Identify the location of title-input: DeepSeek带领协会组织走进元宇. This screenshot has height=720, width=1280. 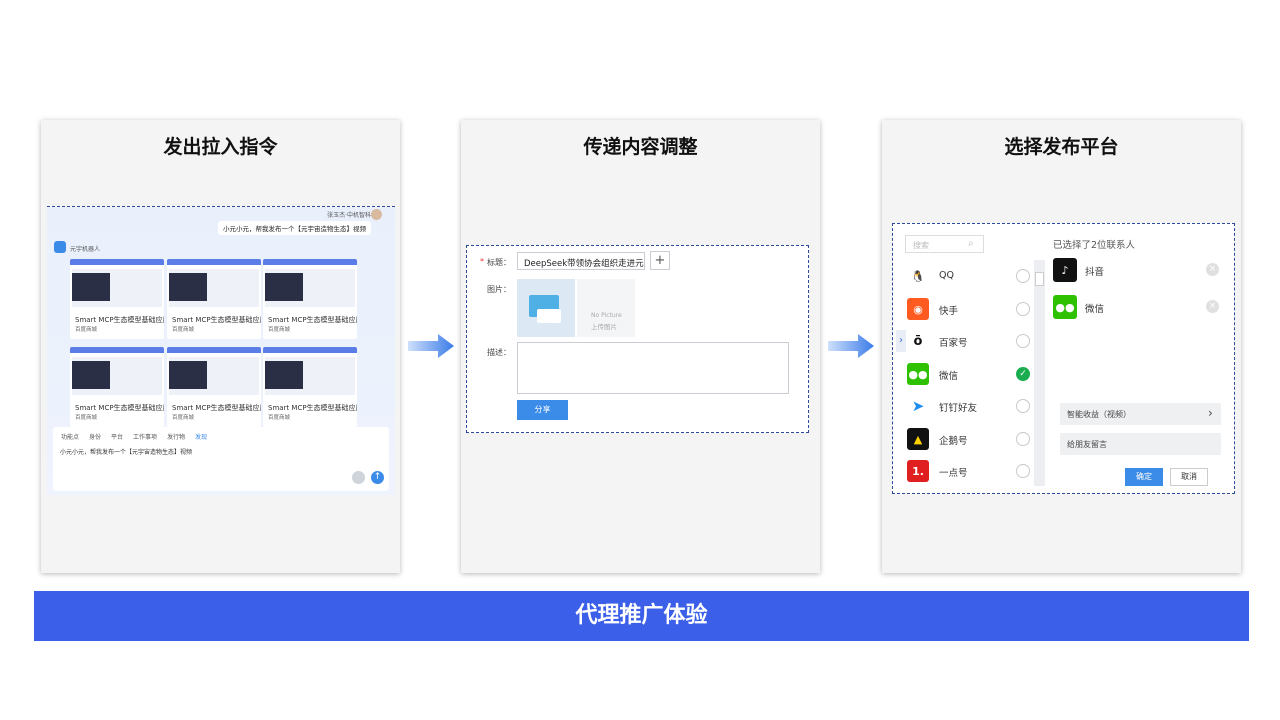
(581, 261).